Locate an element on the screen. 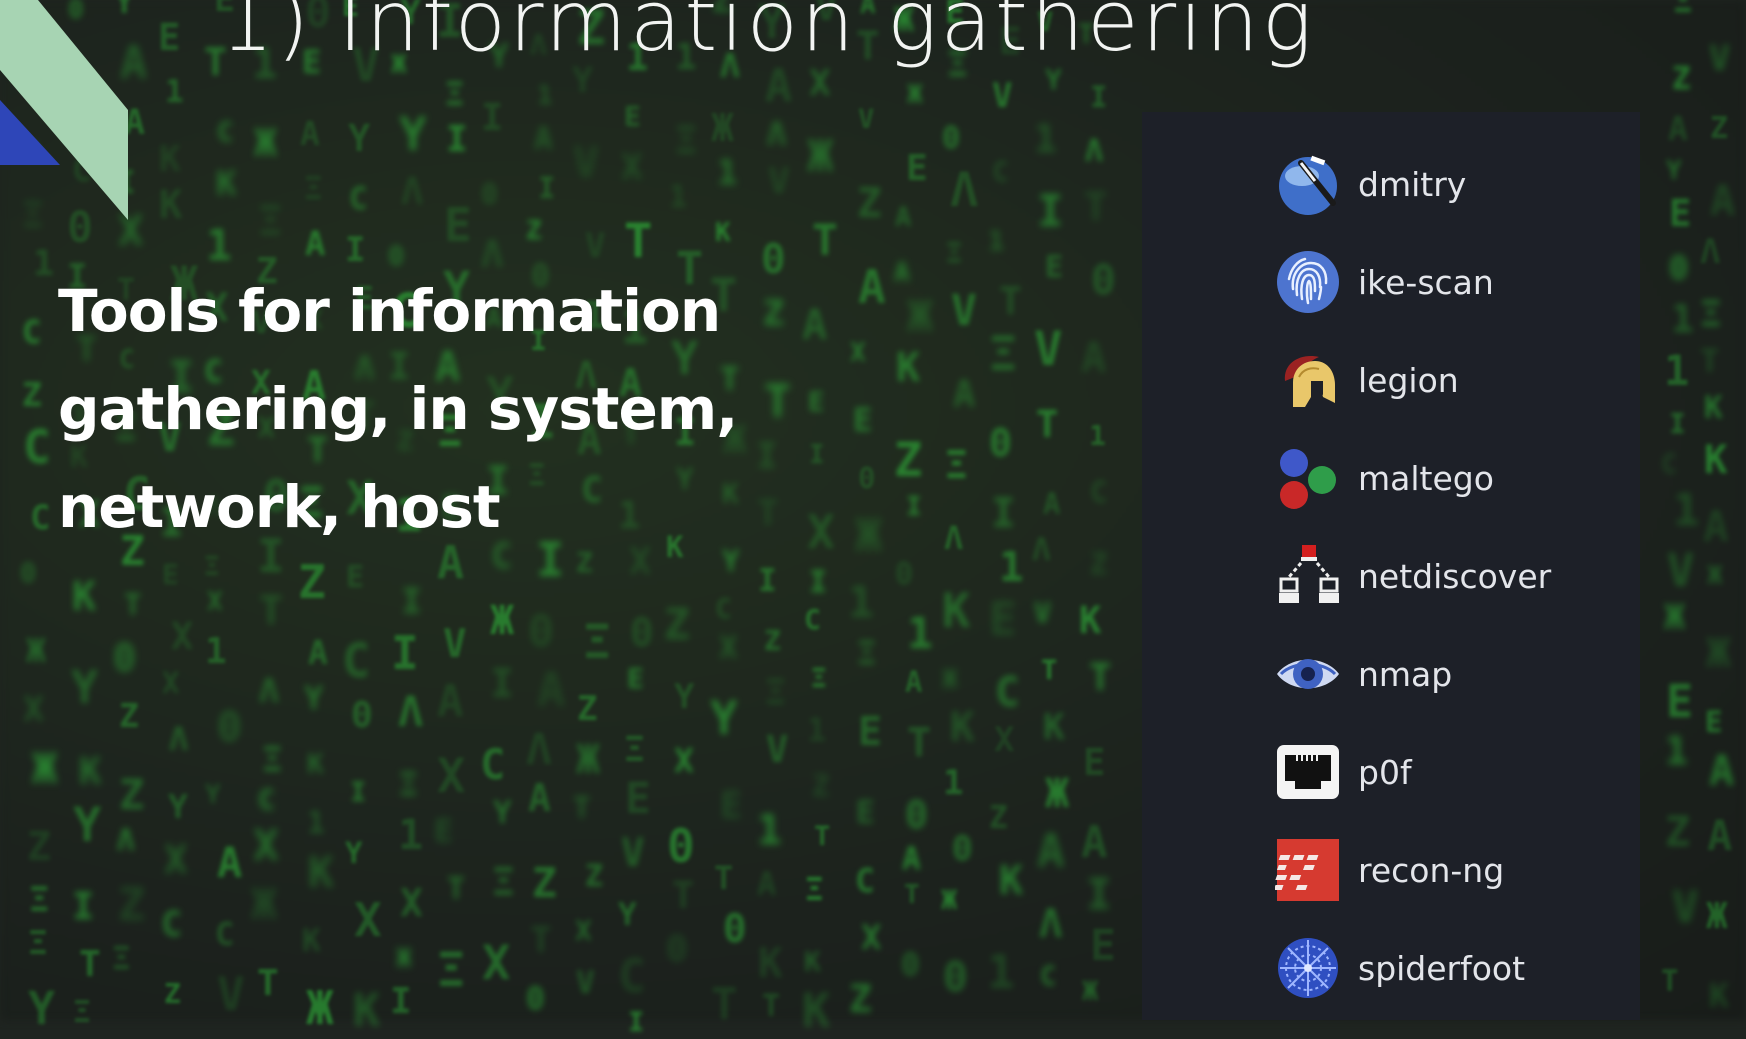 This screenshot has width=1746, height=1039. menu-item-label: p0f is located at coordinates (1385, 772).